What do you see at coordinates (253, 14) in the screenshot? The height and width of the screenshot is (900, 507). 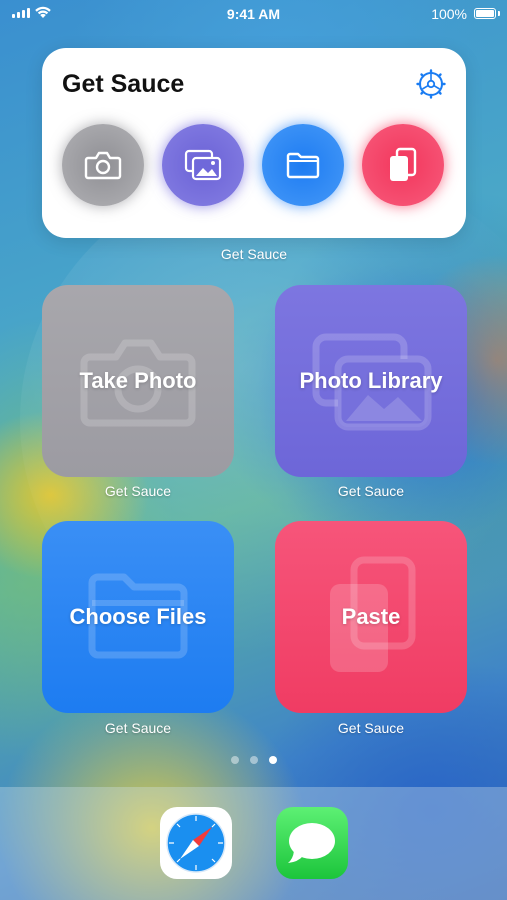 I see `status-bar: 9:41 AM 100%` at bounding box center [253, 14].